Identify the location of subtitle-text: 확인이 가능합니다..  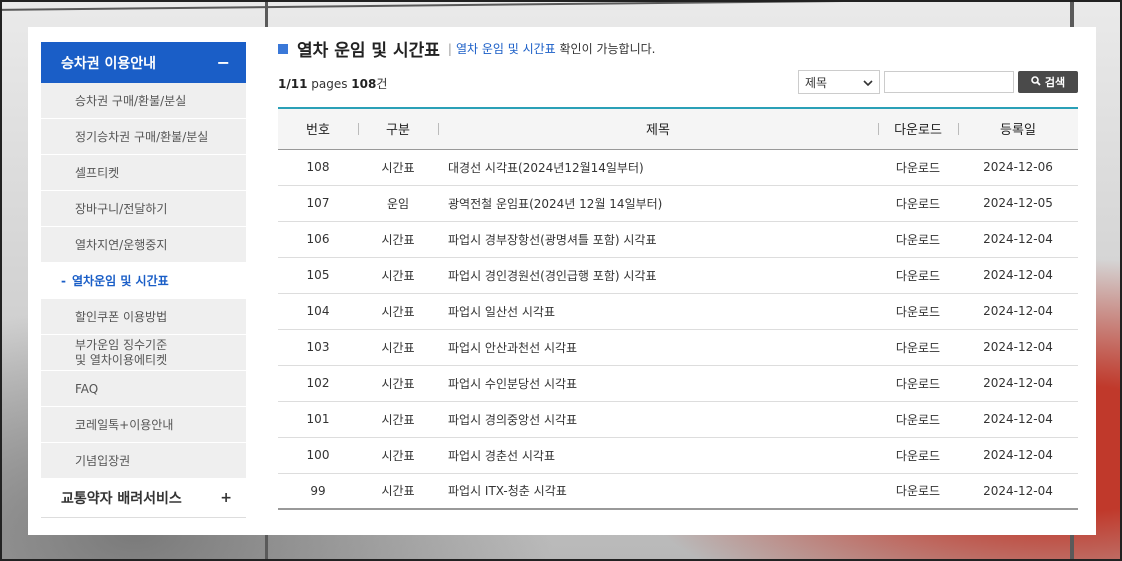
(605, 49).